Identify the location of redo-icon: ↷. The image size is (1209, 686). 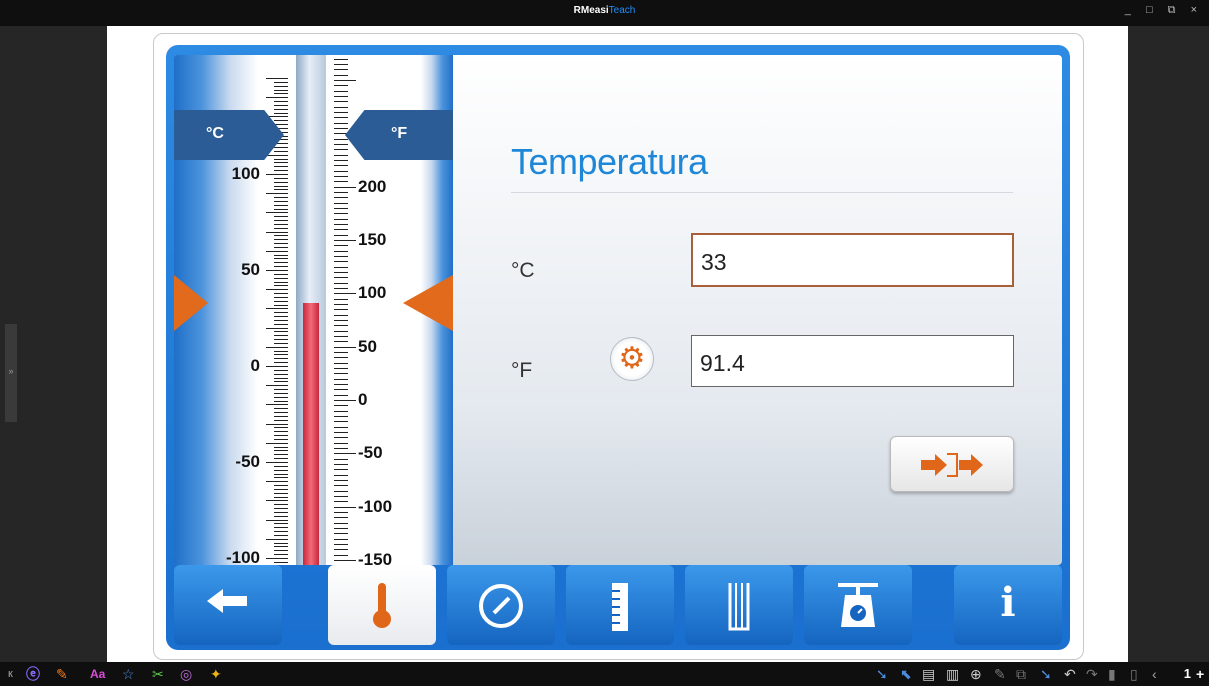
(1092, 674).